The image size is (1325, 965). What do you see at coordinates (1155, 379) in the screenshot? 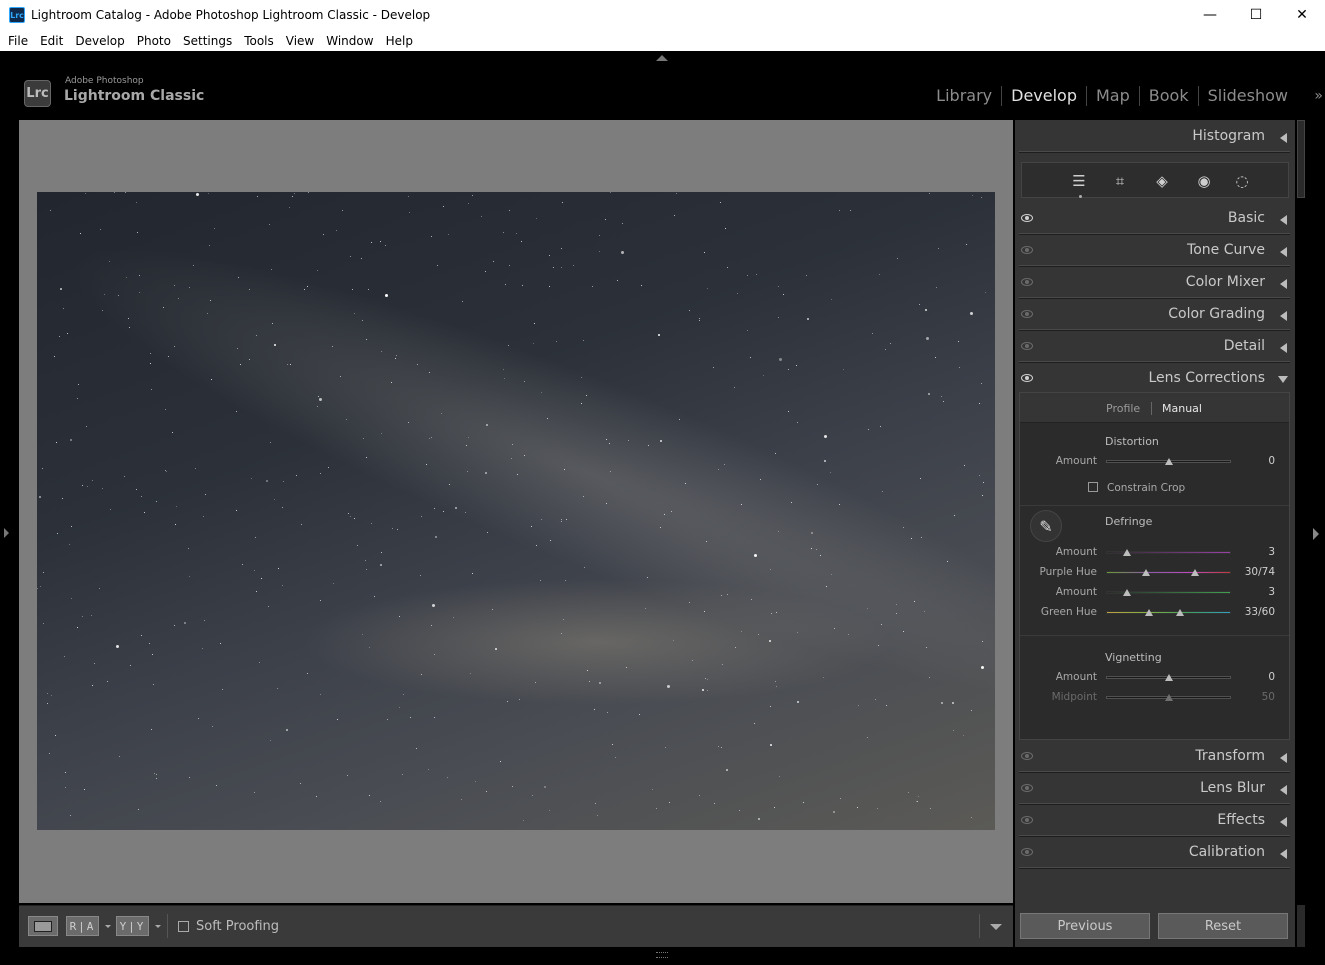
I see `panel-lens-corrections: Lens Corrections` at bounding box center [1155, 379].